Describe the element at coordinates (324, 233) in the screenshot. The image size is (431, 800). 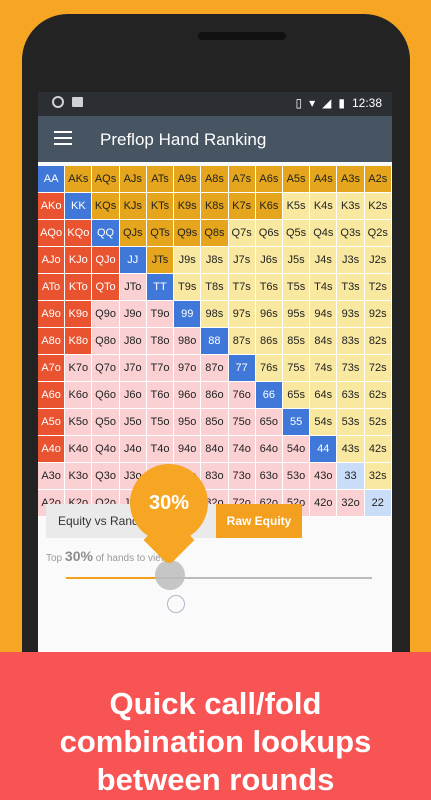
I see `hand-cell: Q4s` at that location.